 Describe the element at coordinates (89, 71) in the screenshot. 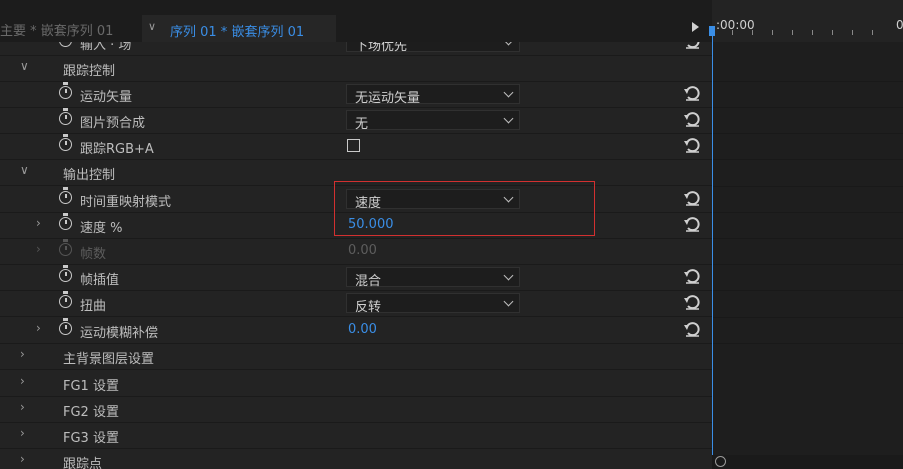

I see `group-label: 跟踪控制` at that location.